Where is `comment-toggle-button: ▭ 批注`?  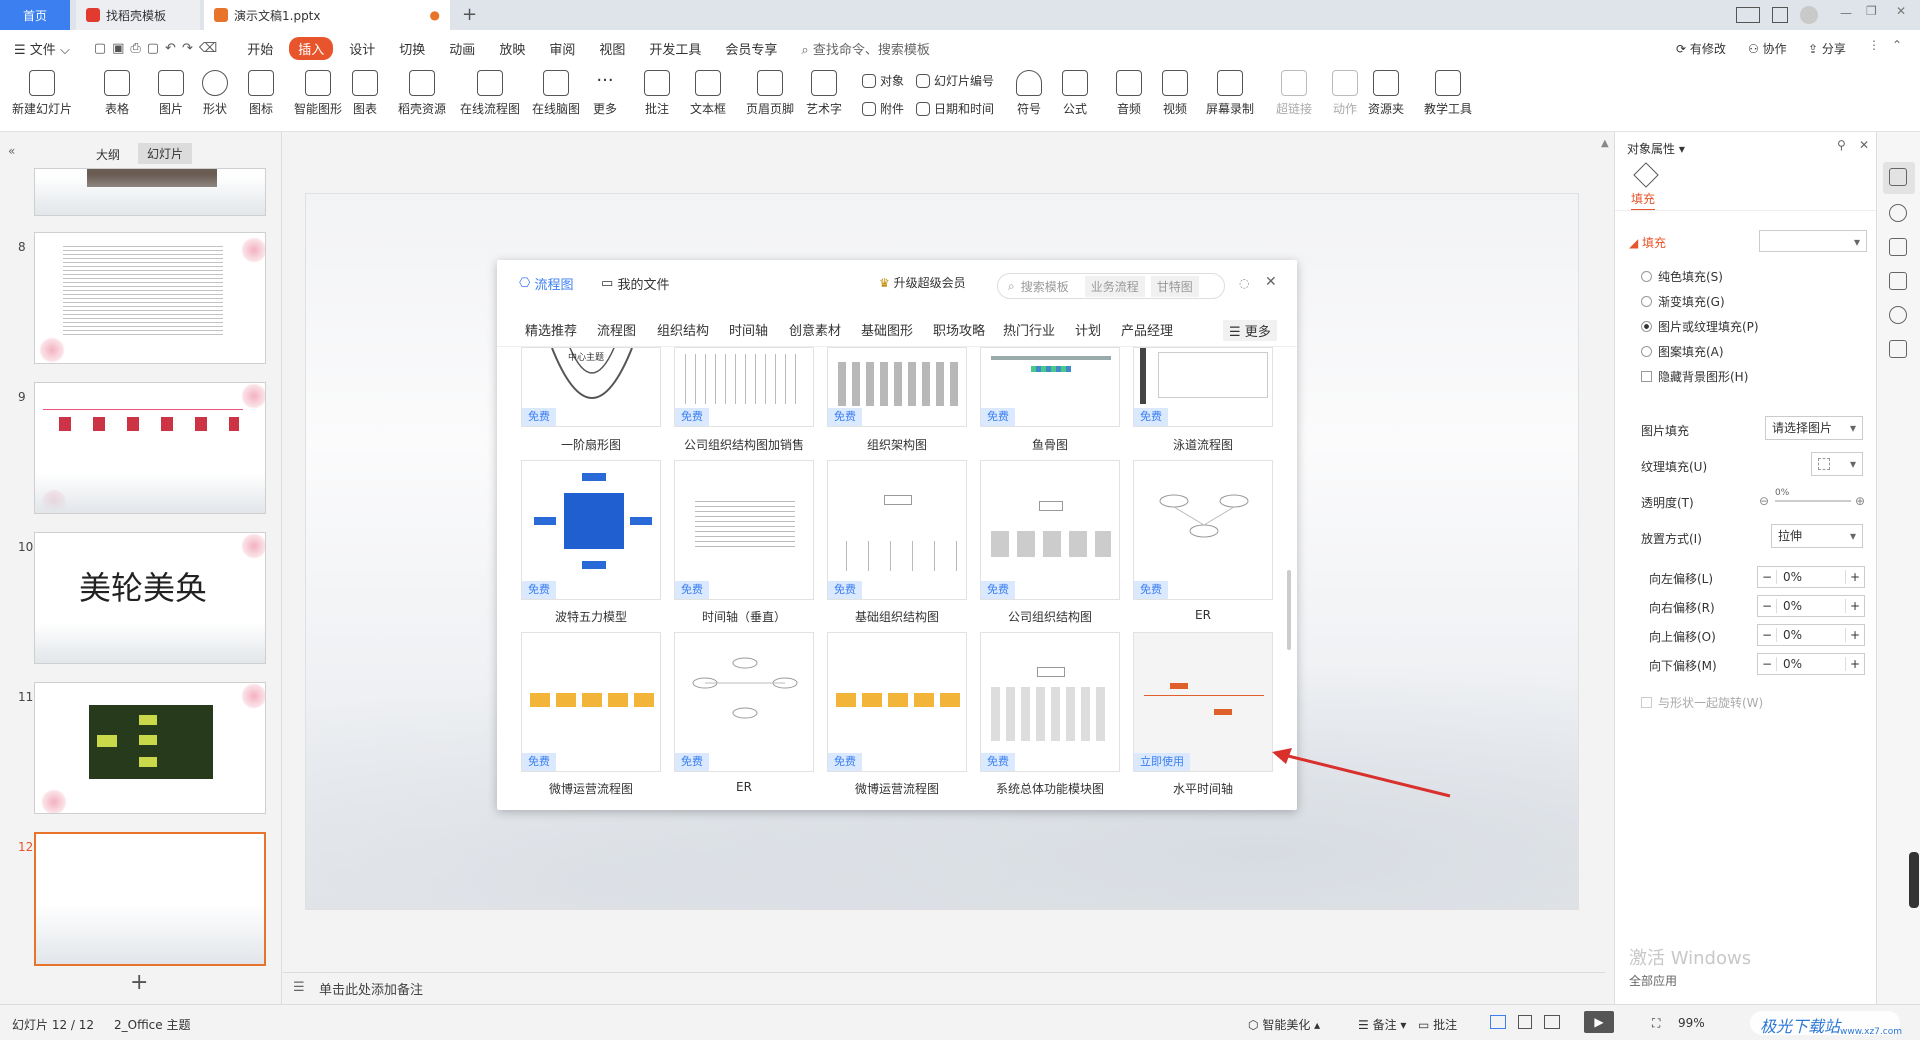
comment-toggle-button: ▭ 批注 is located at coordinates (1437, 1024).